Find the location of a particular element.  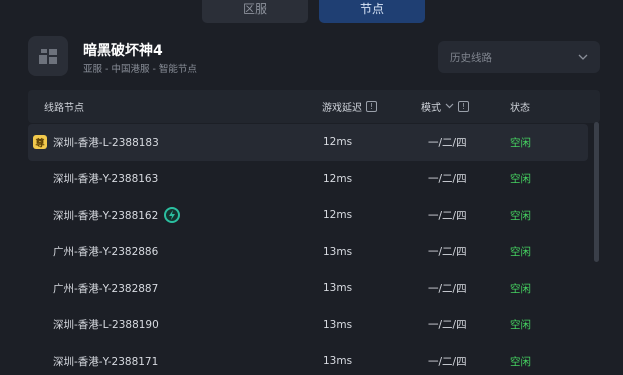

node-name: 深圳-香港-L-2388183 is located at coordinates (106, 142).